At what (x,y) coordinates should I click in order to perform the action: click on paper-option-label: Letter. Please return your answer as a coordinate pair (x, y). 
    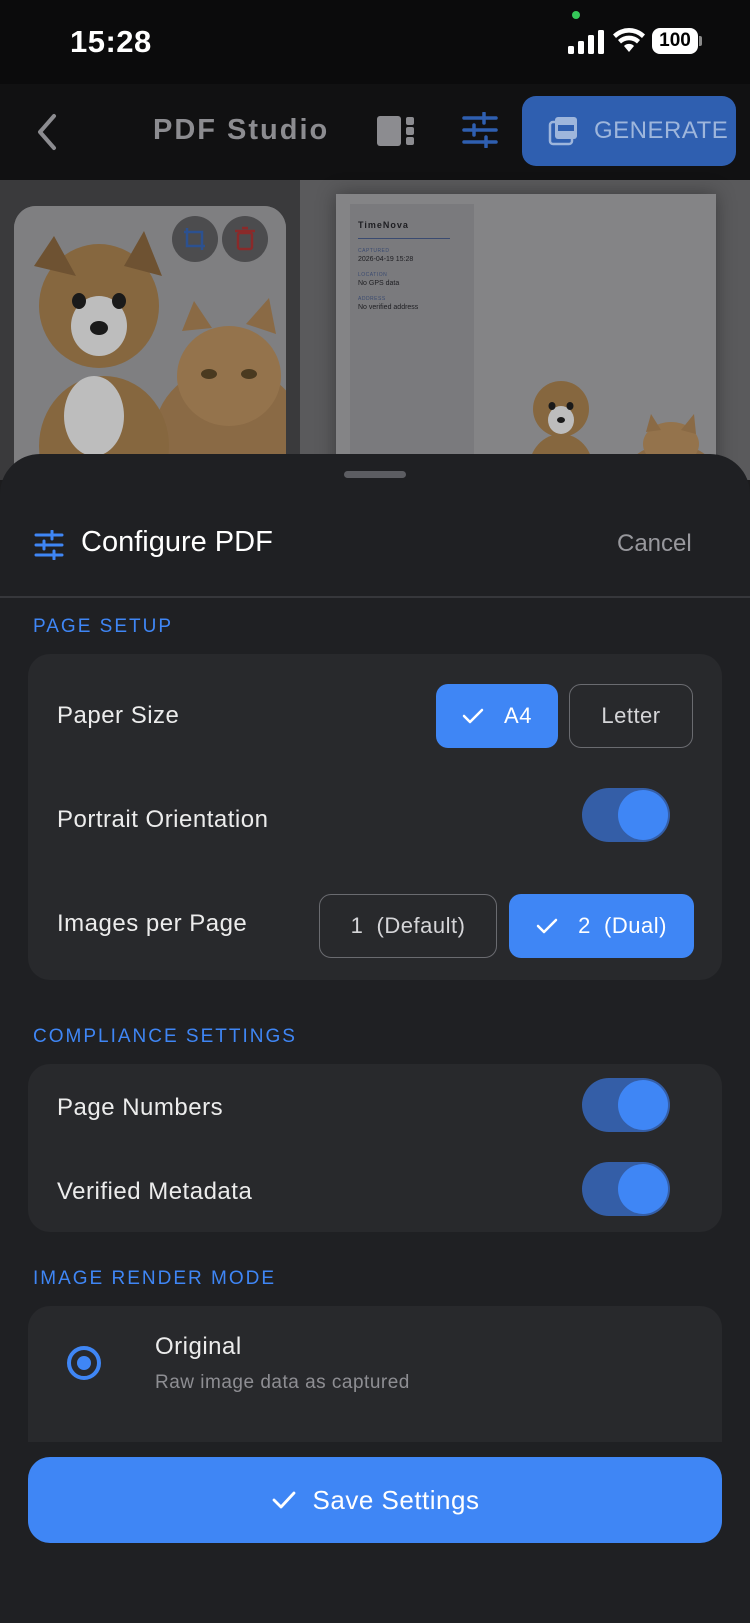
    Looking at the image, I should click on (631, 715).